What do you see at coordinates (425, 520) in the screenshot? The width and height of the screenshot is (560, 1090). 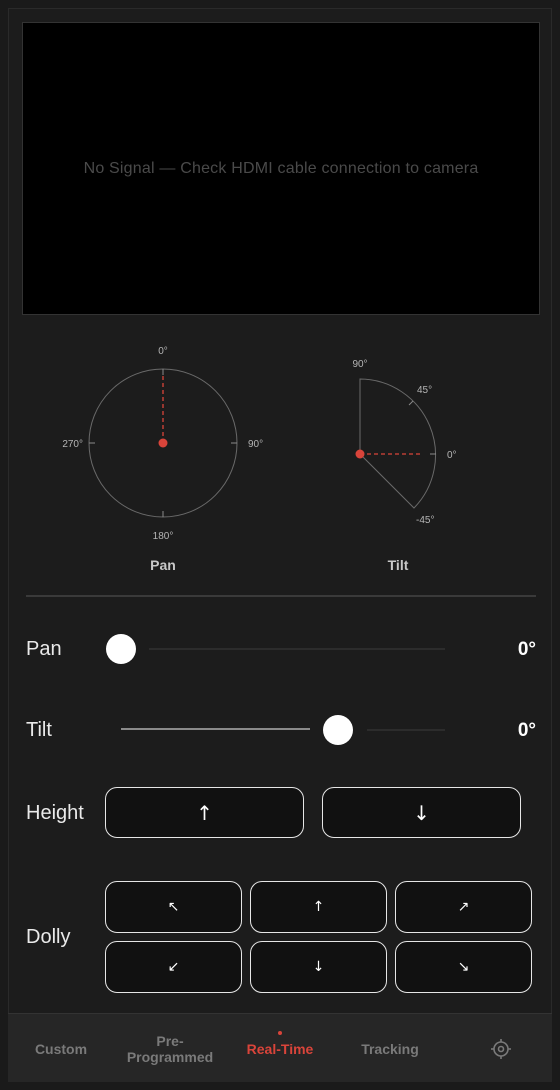 I see `tilt-label-minus45: -45°` at bounding box center [425, 520].